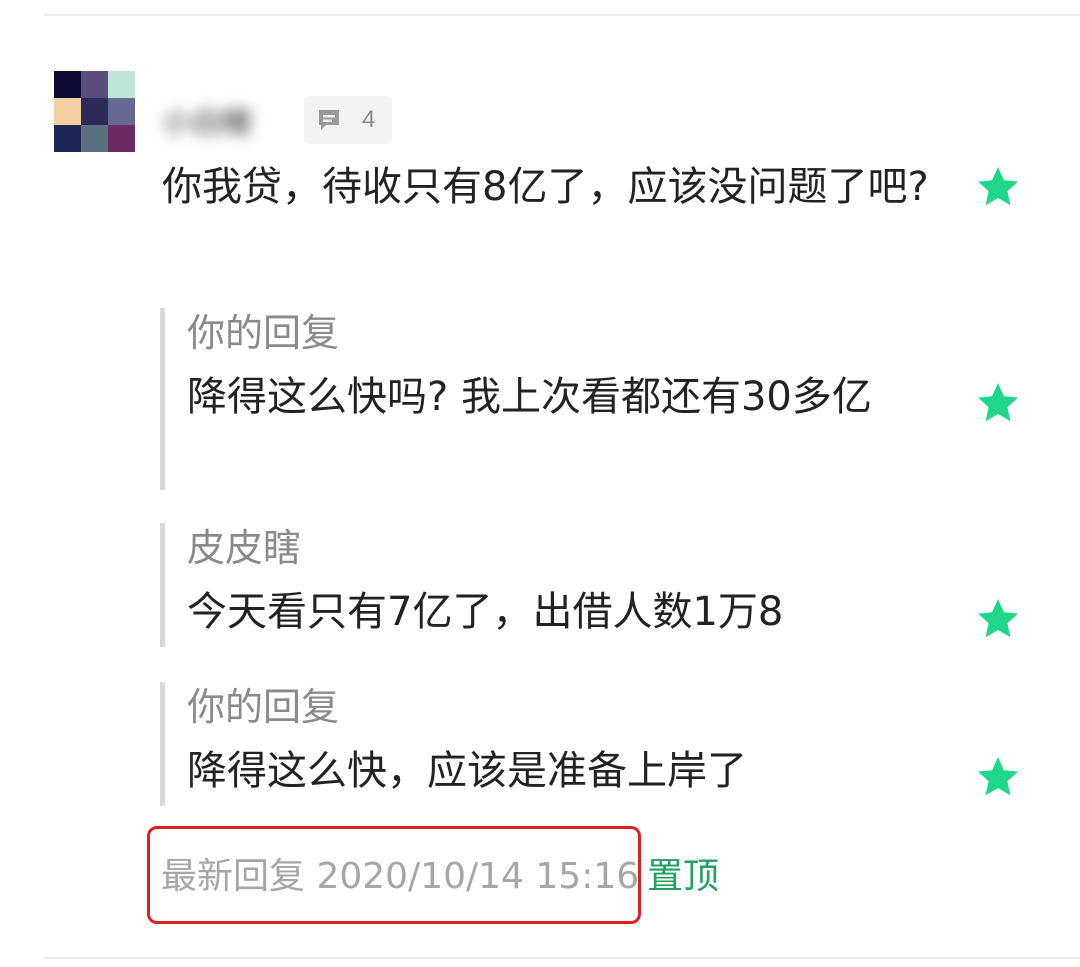 This screenshot has width=1080, height=967. What do you see at coordinates (222, 120) in the screenshot?
I see `username: 小白瞎` at bounding box center [222, 120].